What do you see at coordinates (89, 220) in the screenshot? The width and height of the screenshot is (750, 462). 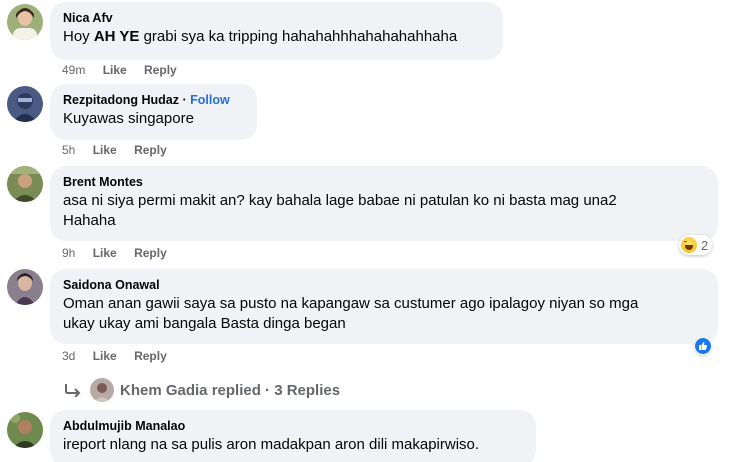 I see `comment-text-line: Hahaha` at bounding box center [89, 220].